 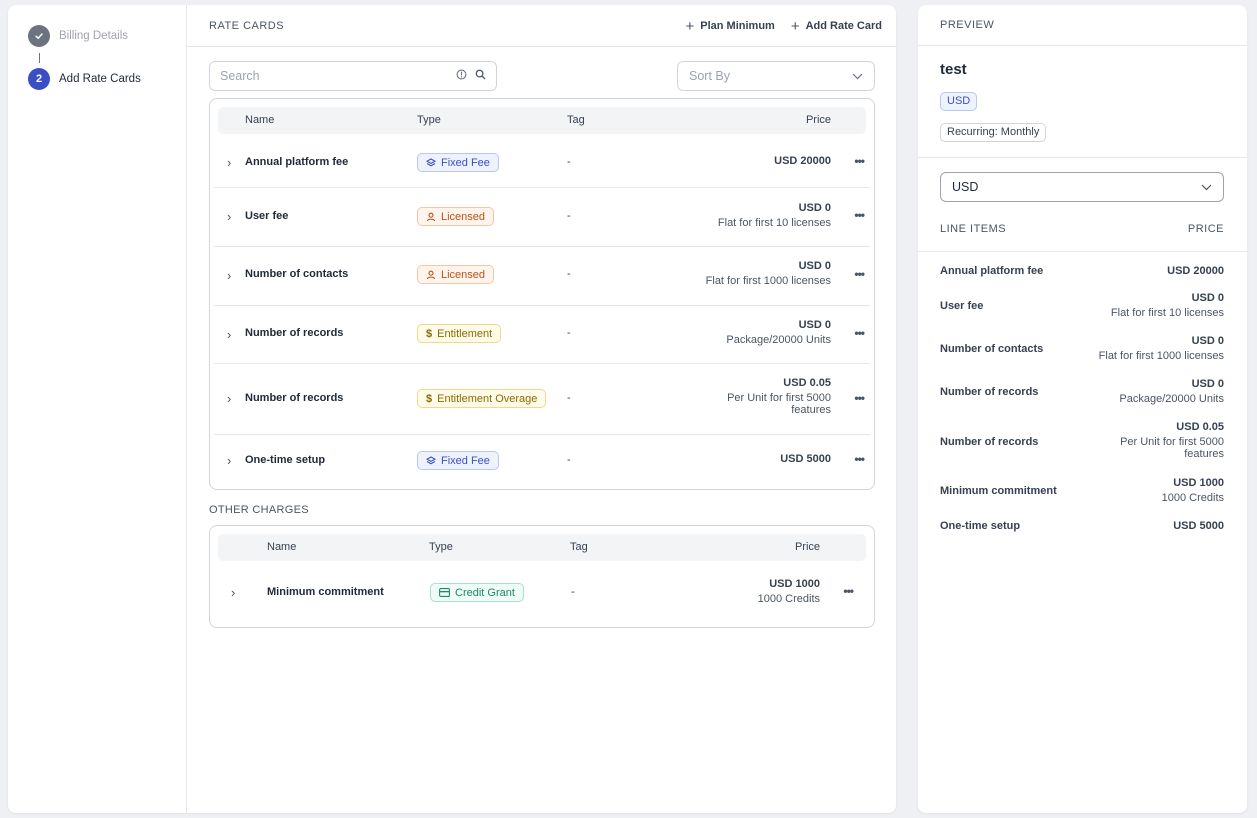 I want to click on table-header: Name Type Tag Price, so click(x=542, y=120).